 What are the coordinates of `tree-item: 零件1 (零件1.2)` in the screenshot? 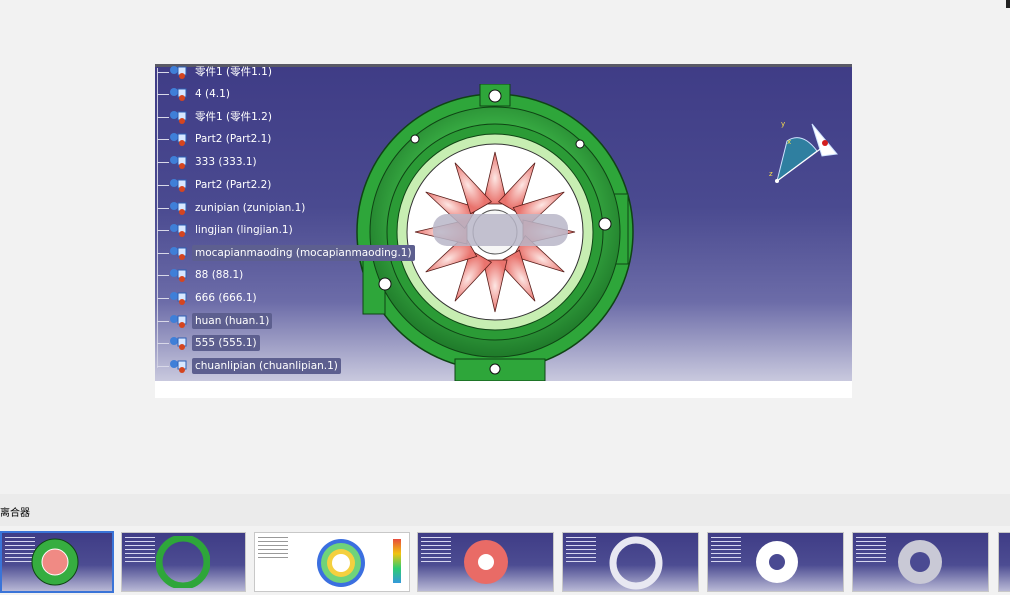 It's located at (215, 117).